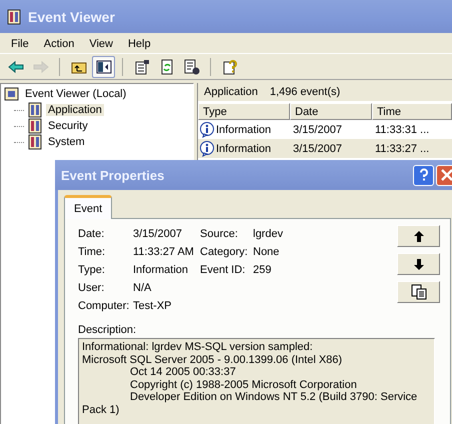 The width and height of the screenshot is (452, 424). What do you see at coordinates (164, 252) in the screenshot?
I see `field-value: 11:33:27 AM` at bounding box center [164, 252].